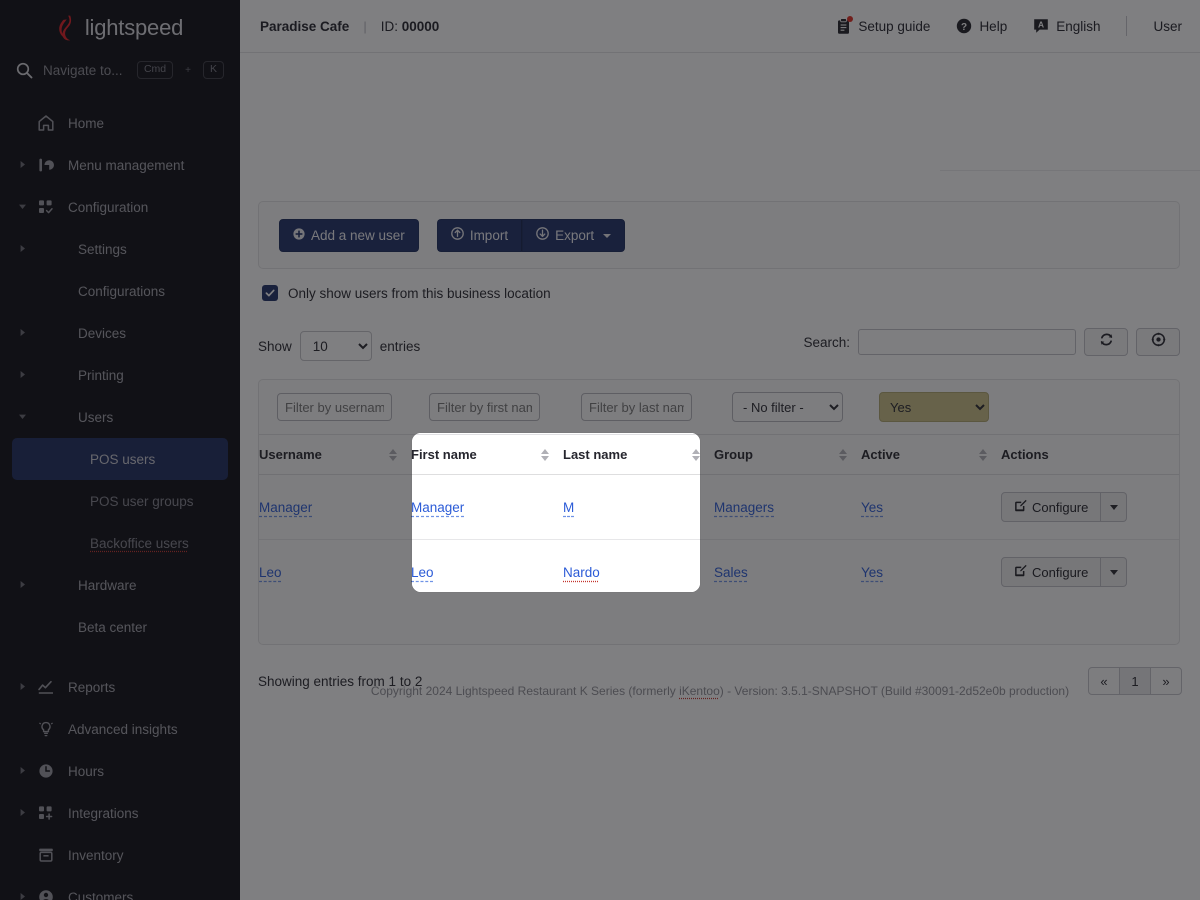 The width and height of the screenshot is (1200, 900). I want to click on refresh-button, so click(1106, 342).